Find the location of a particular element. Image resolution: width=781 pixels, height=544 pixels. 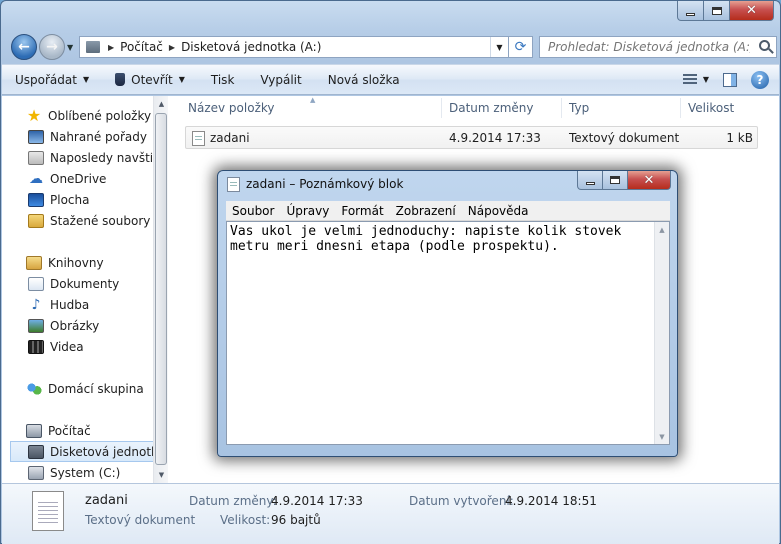

nav-item-music: ♪ Hudba is located at coordinates (77, 304).